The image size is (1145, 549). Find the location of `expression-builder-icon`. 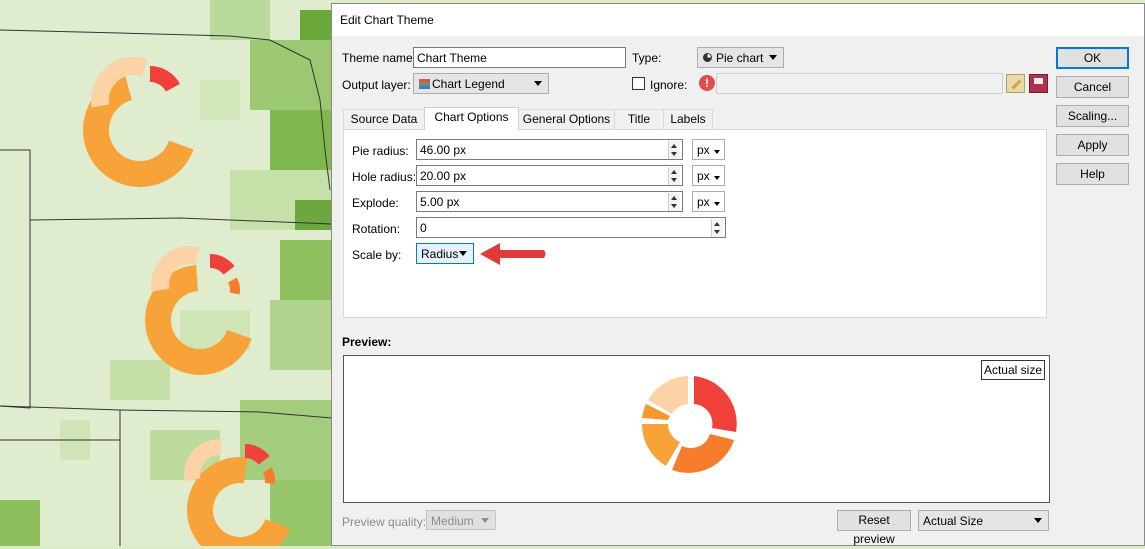

expression-builder-icon is located at coordinates (1038, 83).